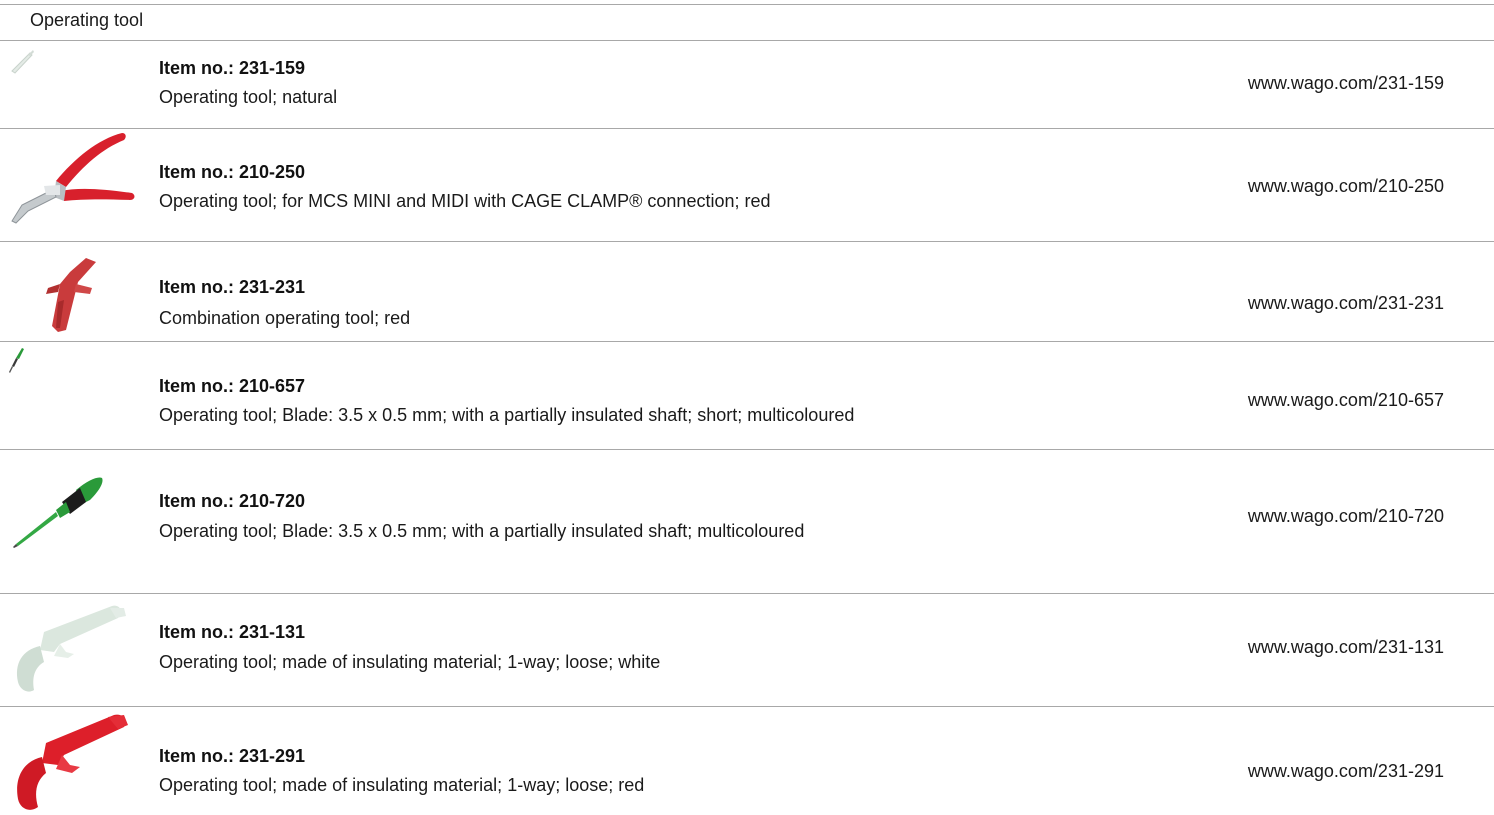 The image size is (1494, 815). What do you see at coordinates (232, 172) in the screenshot?
I see `item-number: Item no.: 210-250` at bounding box center [232, 172].